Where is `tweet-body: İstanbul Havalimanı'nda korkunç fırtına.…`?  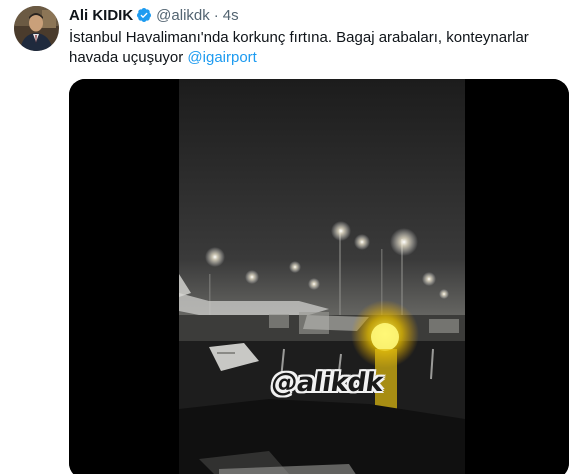 tweet-body: İstanbul Havalimanı'nda korkunç fırtına.… is located at coordinates (299, 47).